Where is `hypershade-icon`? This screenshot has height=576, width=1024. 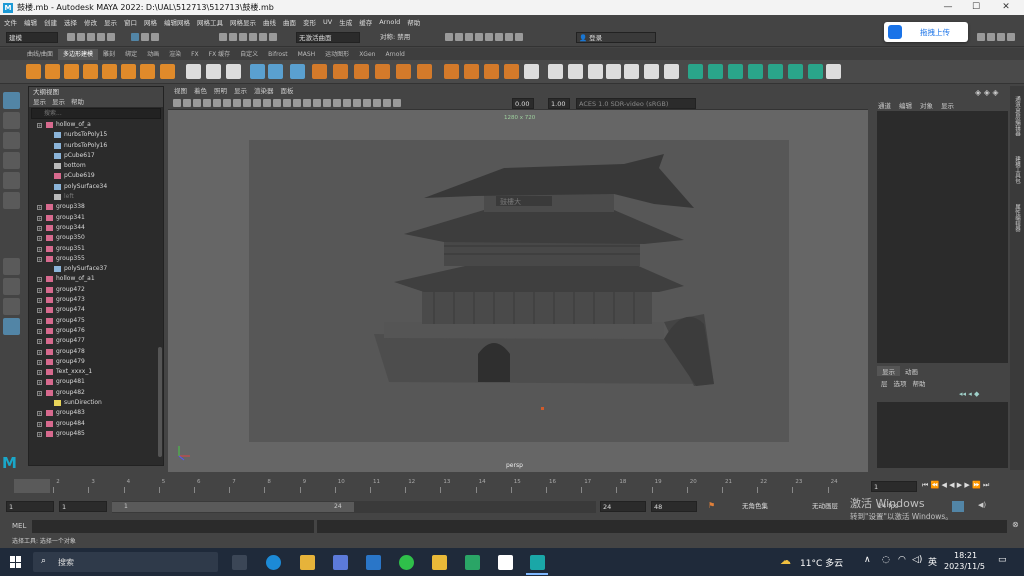 hypershade-icon is located at coordinates (479, 37).